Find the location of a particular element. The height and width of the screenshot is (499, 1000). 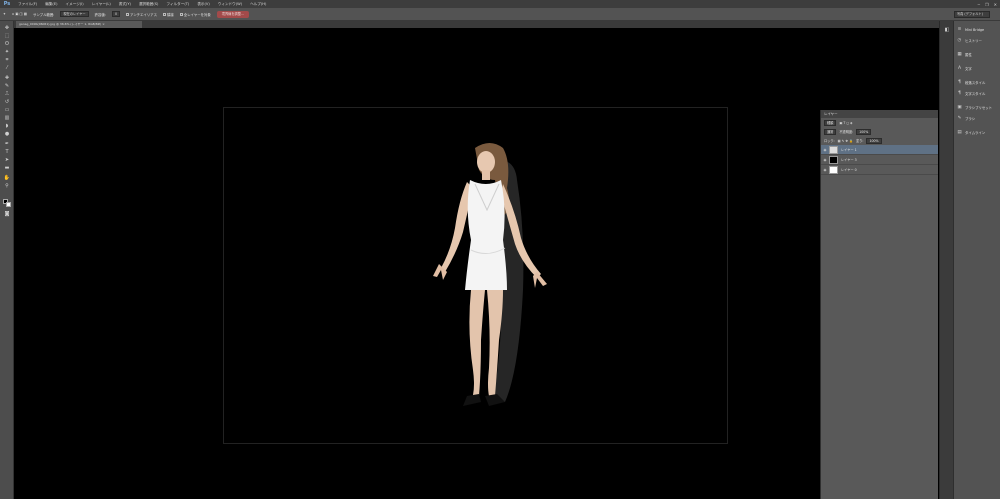

blend-mode-select: 通常 is located at coordinates (830, 131).